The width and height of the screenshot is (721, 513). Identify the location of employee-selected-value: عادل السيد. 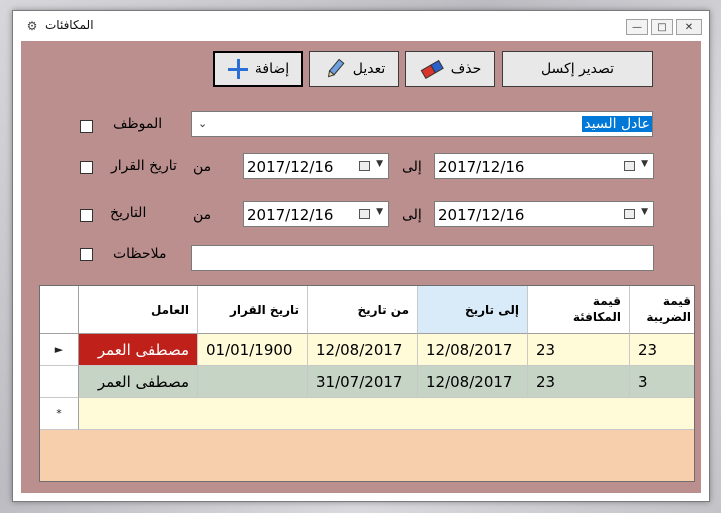
(617, 124).